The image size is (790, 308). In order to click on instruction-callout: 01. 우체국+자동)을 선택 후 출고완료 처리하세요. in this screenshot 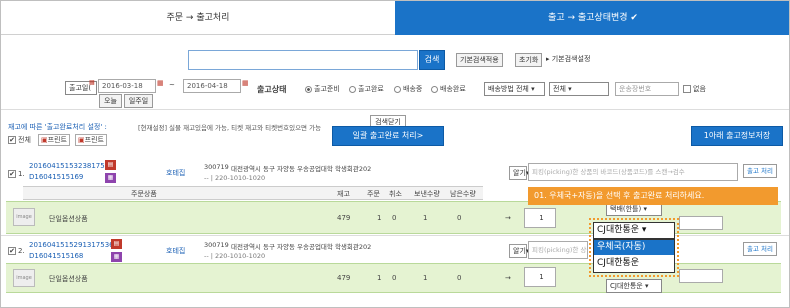, I will do `click(653, 196)`.